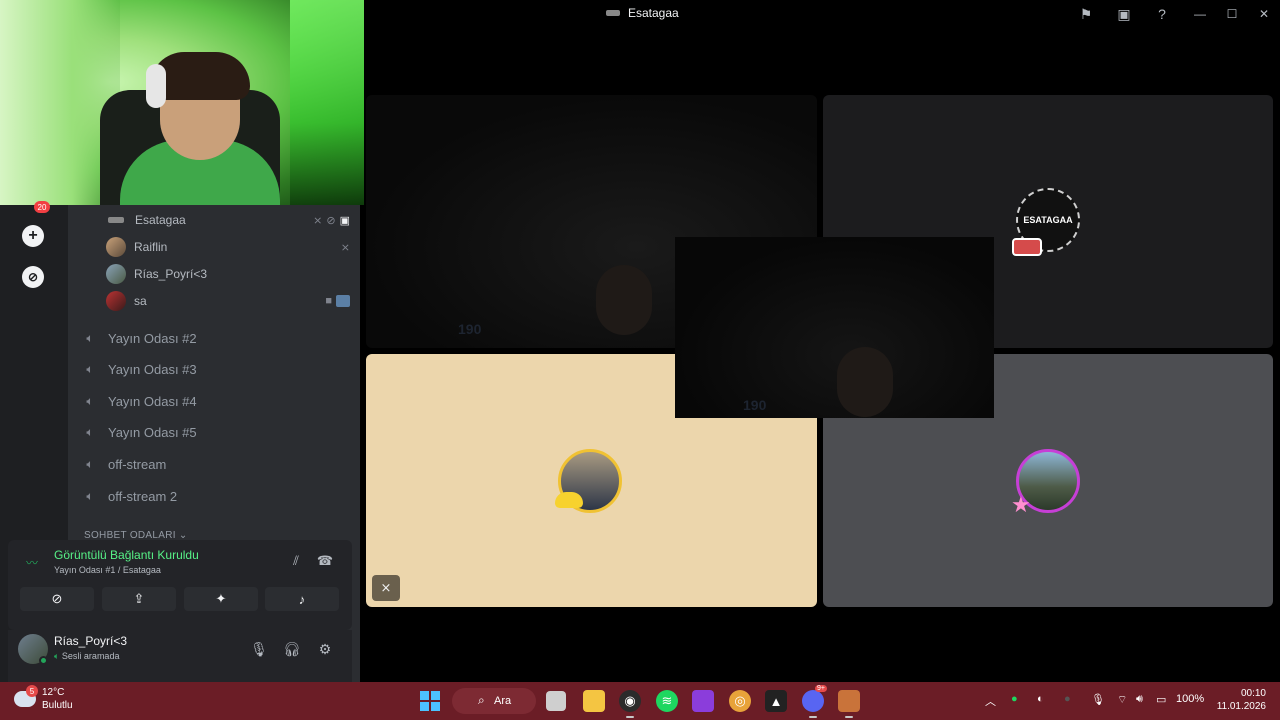 This screenshot has width=1280, height=720. I want to click on soundboard-button: ♪, so click(302, 599).